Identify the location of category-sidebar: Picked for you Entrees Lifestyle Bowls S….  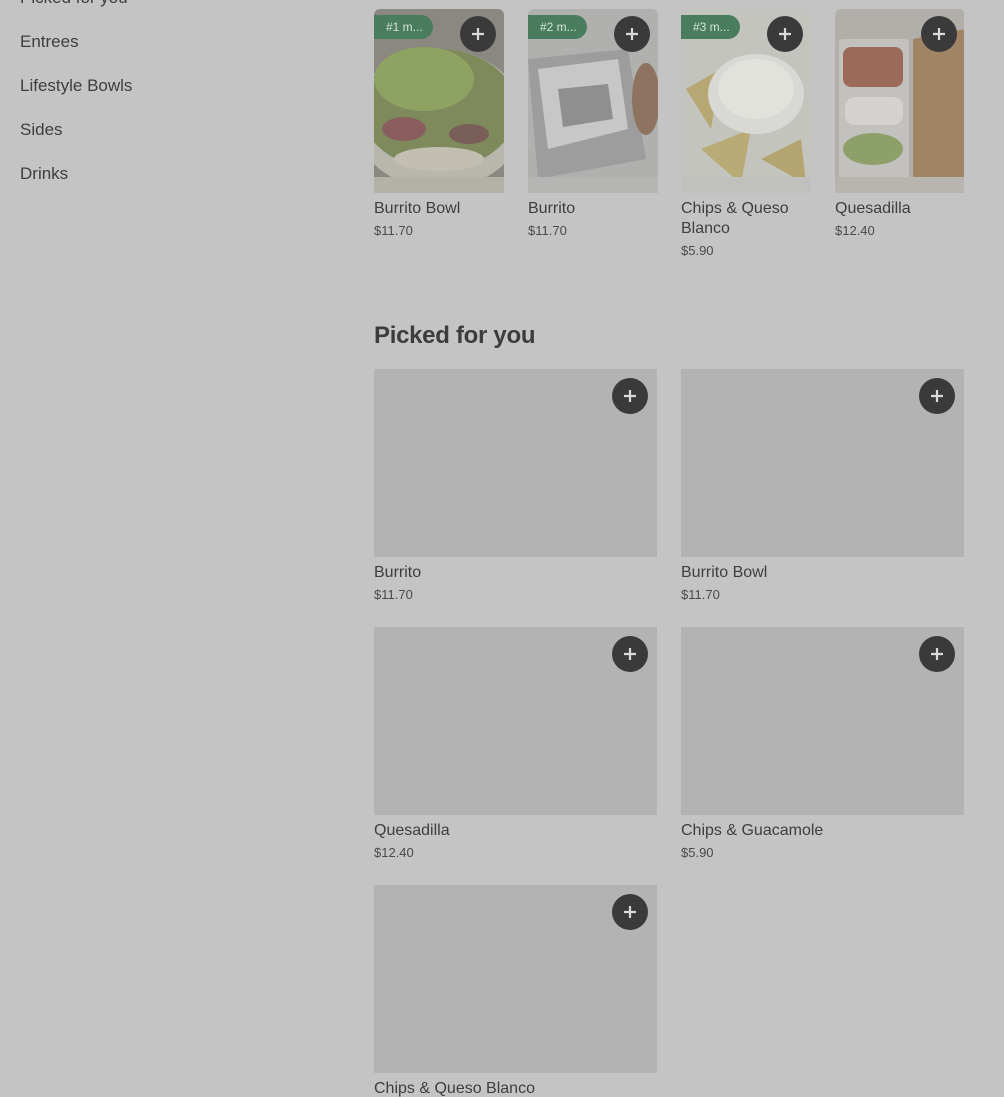
(170, 104).